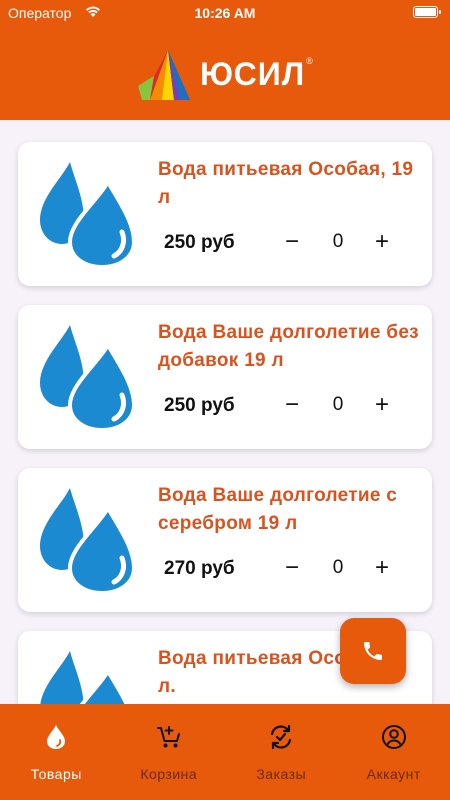 The image size is (450, 800). Describe the element at coordinates (168, 737) in the screenshot. I see `cart-add-icon` at that location.